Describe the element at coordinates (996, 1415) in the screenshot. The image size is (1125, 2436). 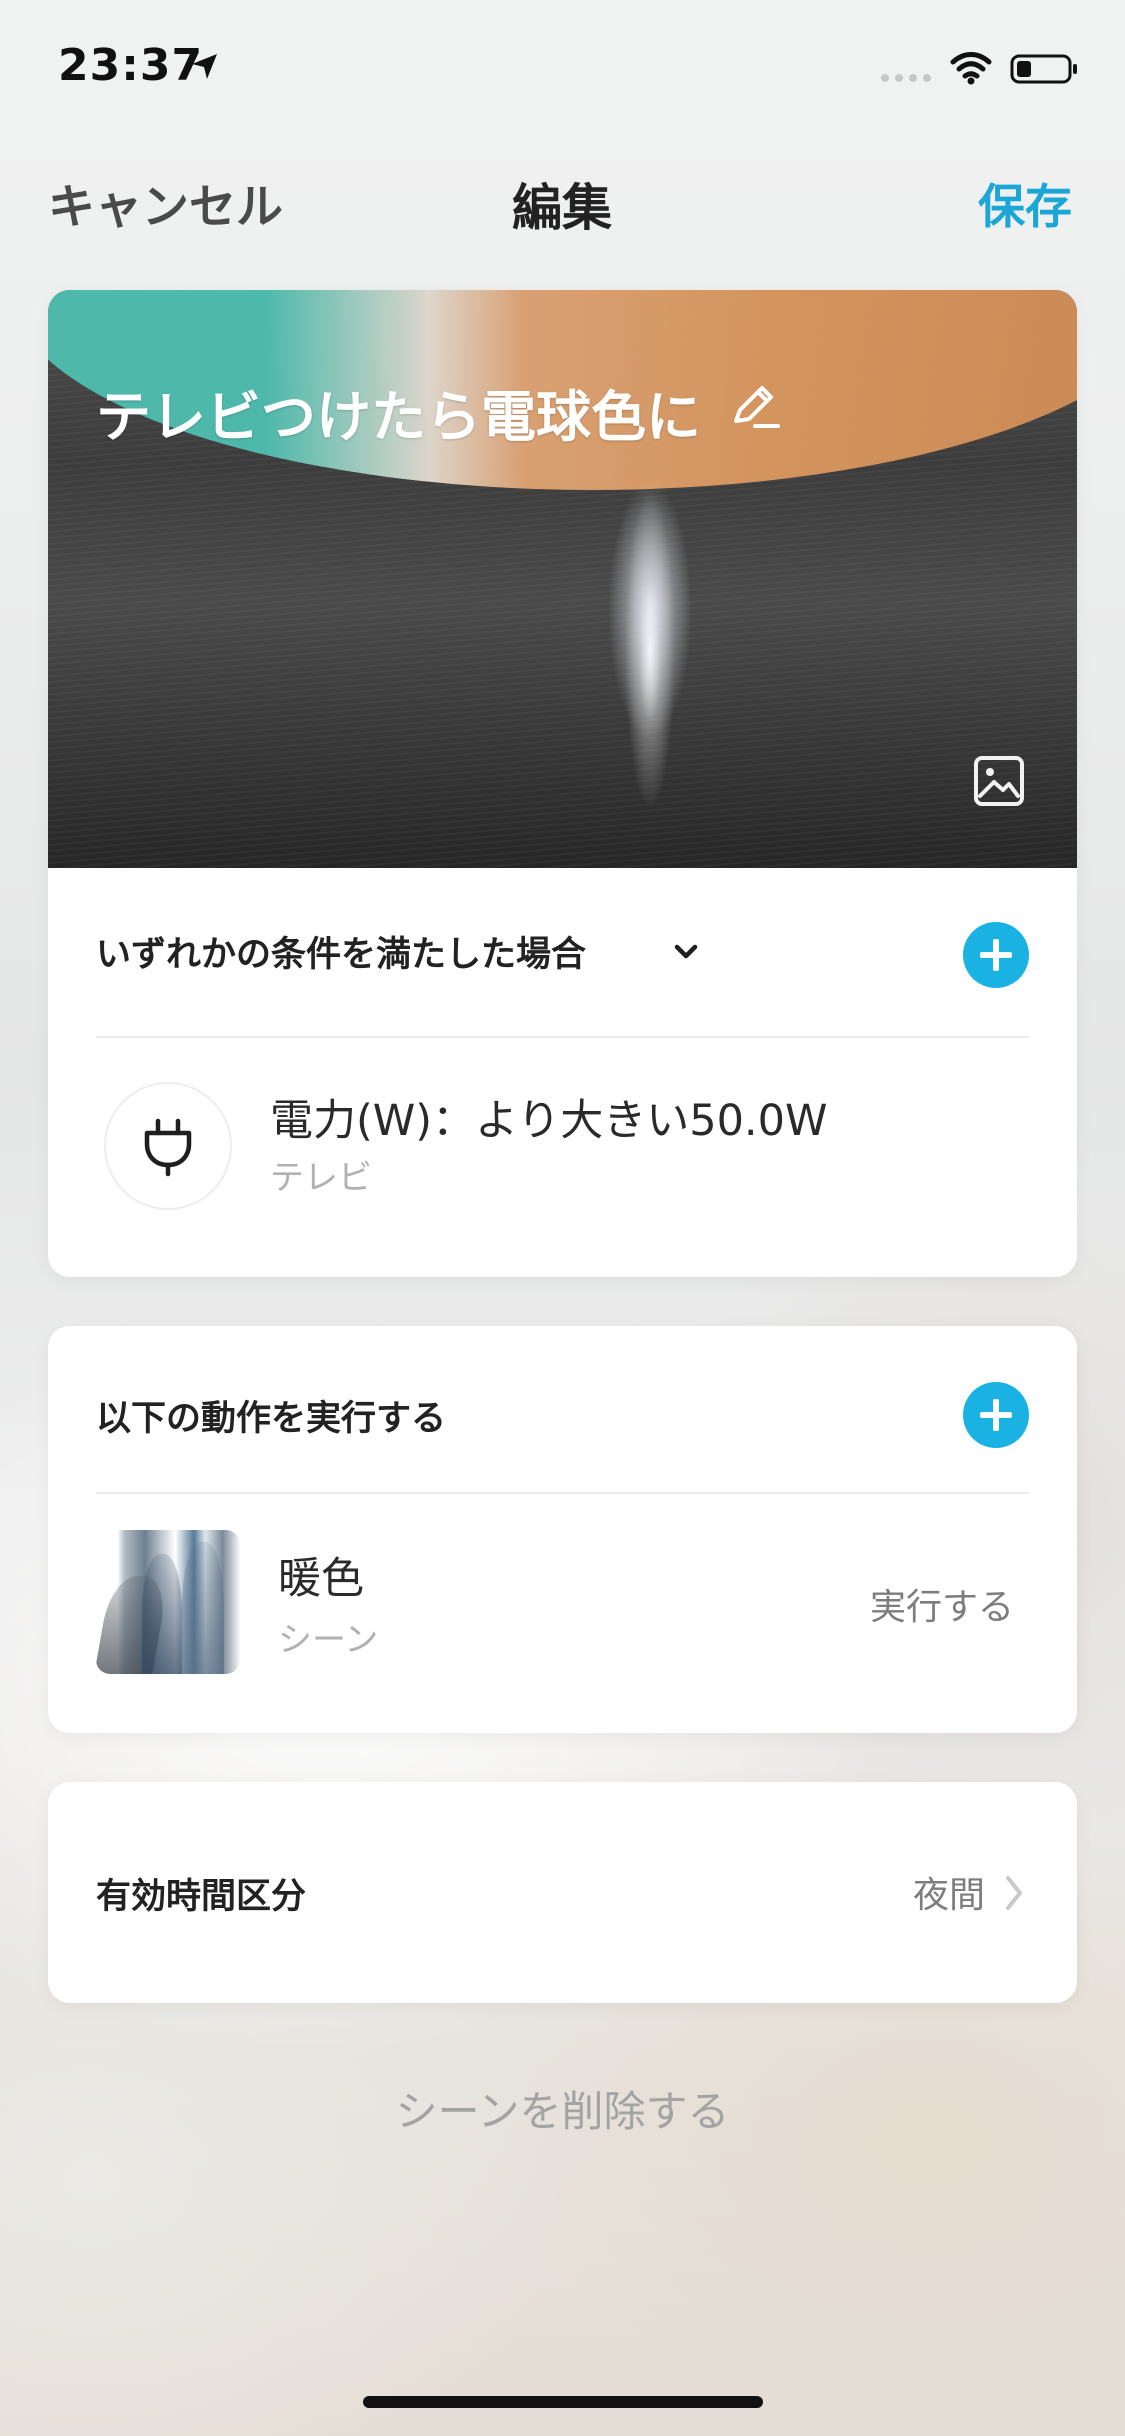
I see `add-action-button` at that location.